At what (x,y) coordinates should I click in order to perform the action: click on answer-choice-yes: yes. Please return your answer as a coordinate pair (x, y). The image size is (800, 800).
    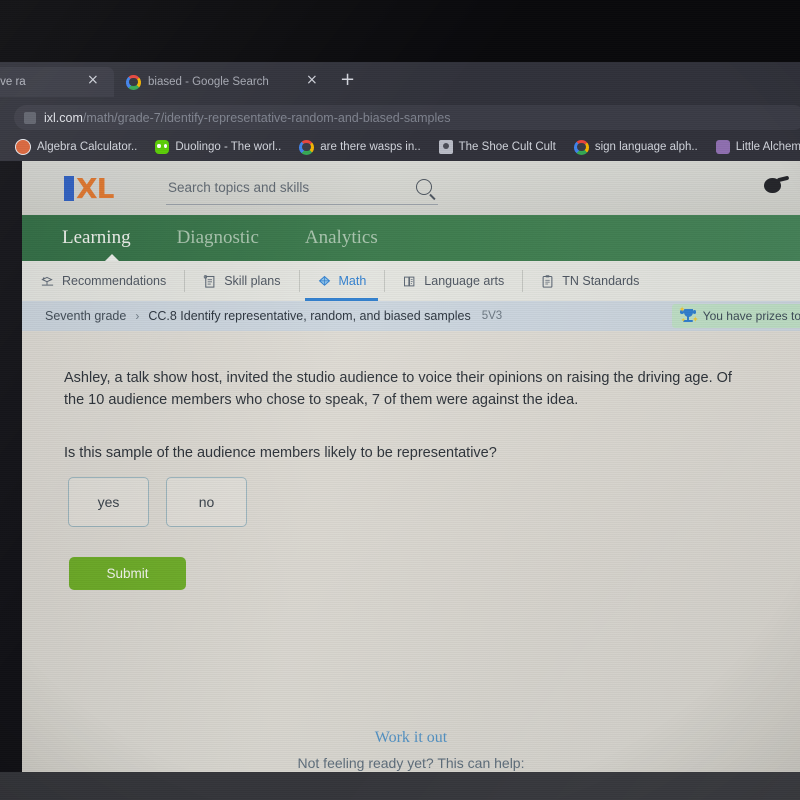
    Looking at the image, I should click on (108, 502).